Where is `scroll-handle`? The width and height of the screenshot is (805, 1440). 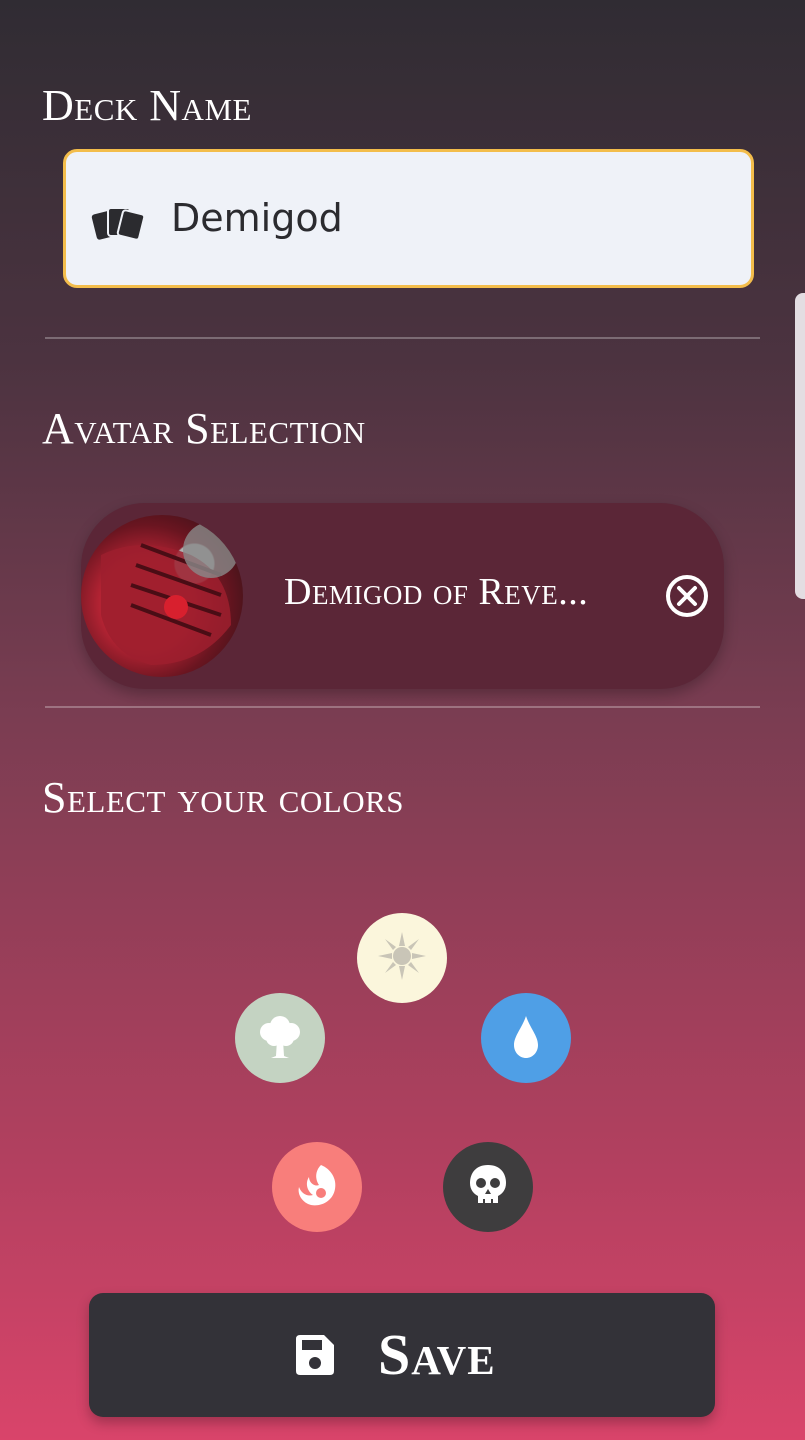 scroll-handle is located at coordinates (800, 446).